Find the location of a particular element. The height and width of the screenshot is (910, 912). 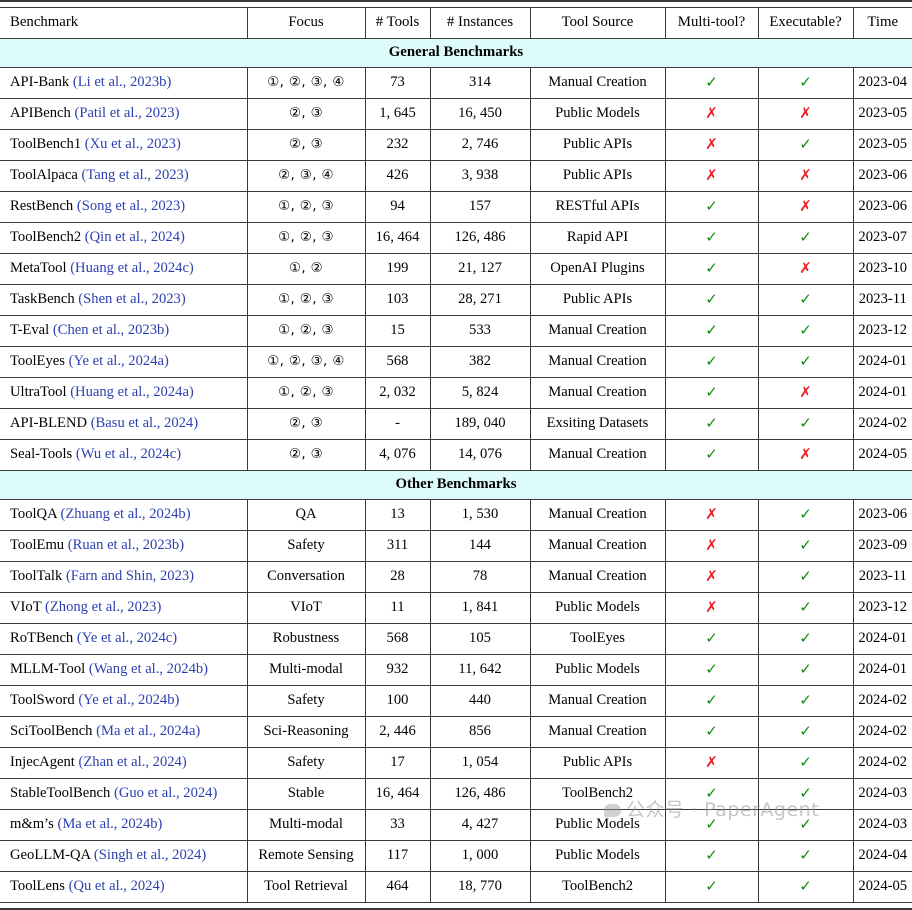

cell-benchmark-name: APIBench (Patil et al., 2023) is located at coordinates (124, 114).